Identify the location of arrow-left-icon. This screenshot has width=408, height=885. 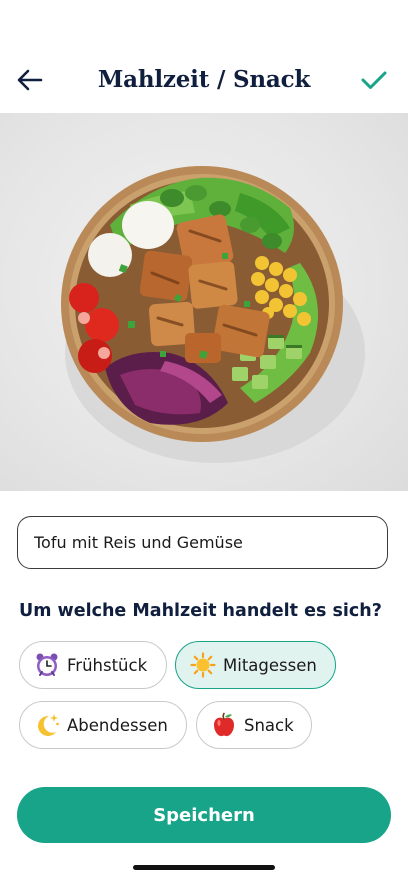
(30, 80).